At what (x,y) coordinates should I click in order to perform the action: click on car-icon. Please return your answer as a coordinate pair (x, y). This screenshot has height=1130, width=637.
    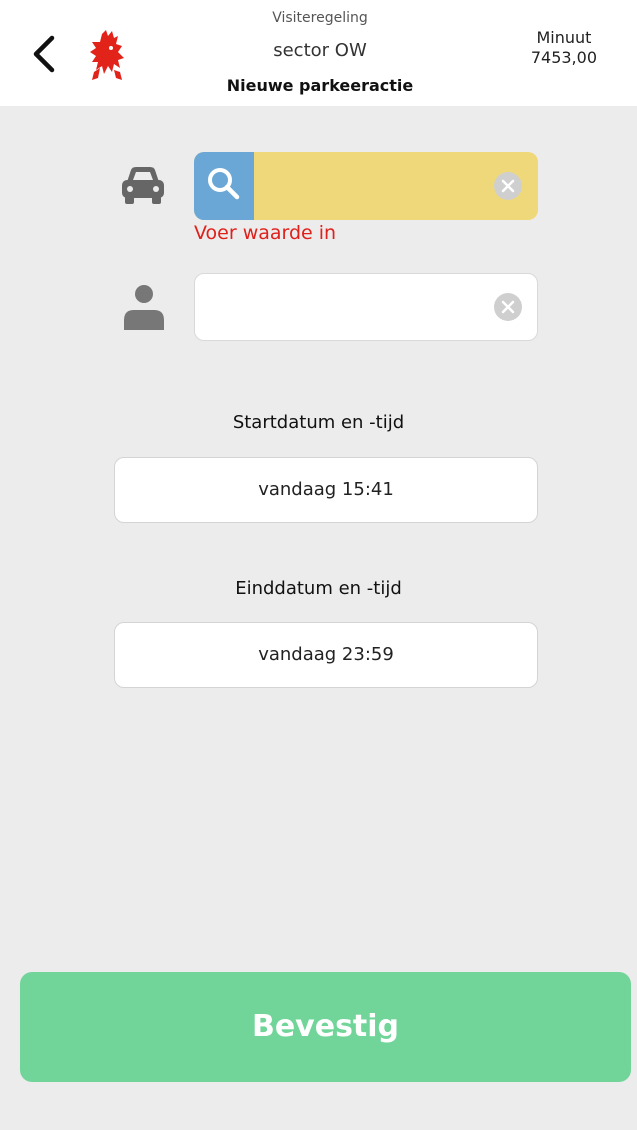
    Looking at the image, I should click on (143, 185).